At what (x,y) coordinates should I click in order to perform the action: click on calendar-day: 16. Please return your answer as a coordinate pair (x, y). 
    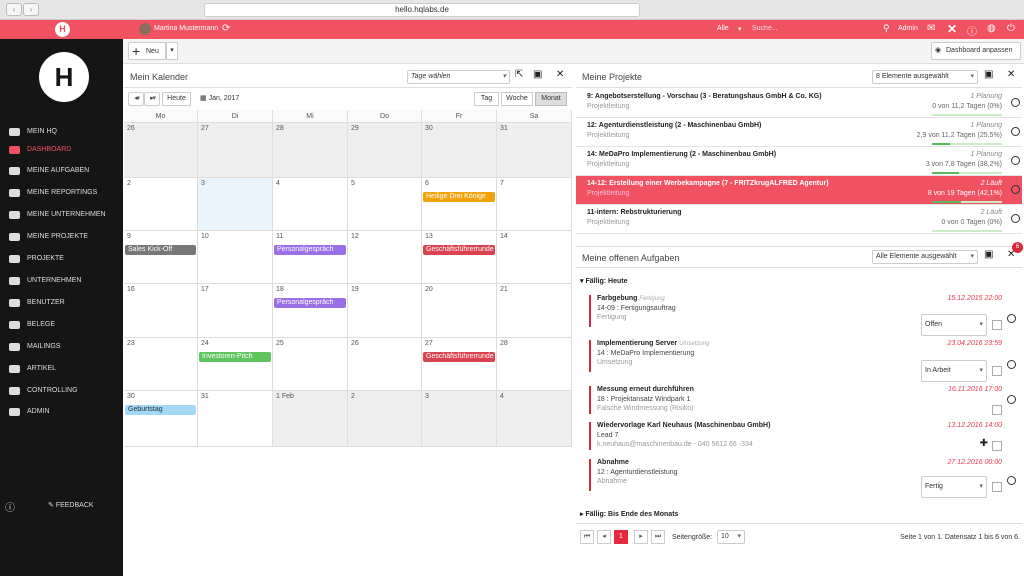
    Looking at the image, I should click on (161, 311).